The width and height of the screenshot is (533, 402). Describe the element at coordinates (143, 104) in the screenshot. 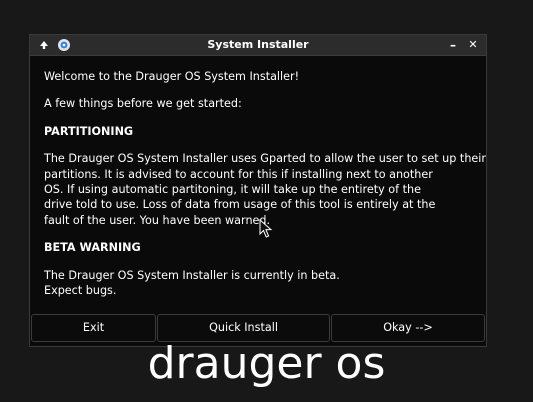

I see `intro-text: A few things before we get started:` at that location.